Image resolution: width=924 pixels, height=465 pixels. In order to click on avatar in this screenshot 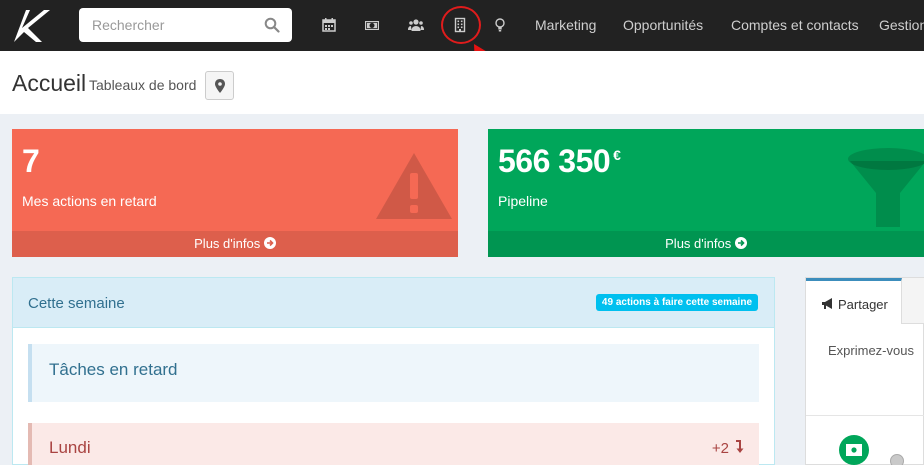, I will do `click(897, 459)`.